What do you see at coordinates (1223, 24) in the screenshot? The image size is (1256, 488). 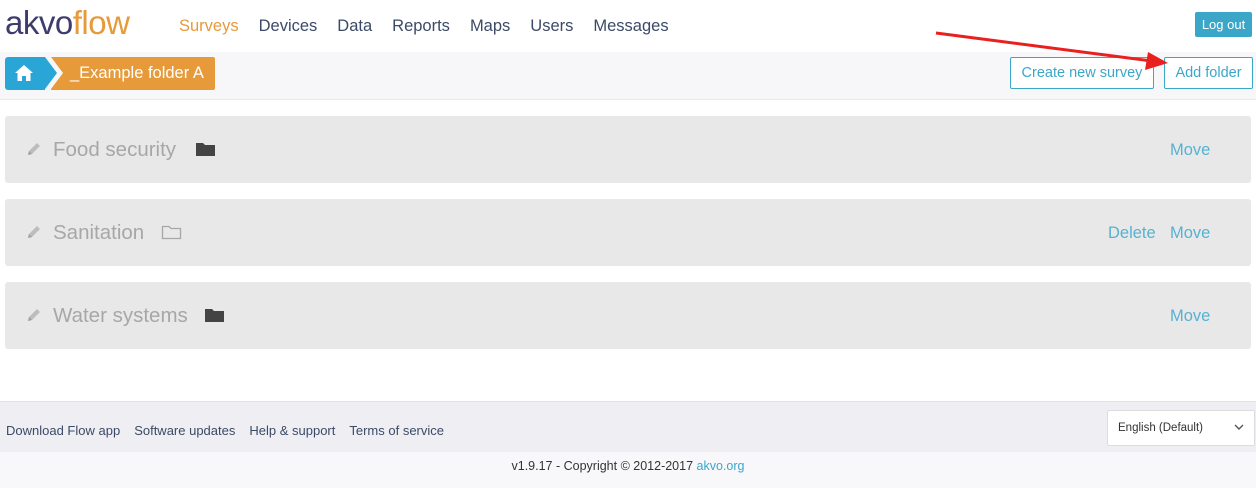 I see `logout-button: Log out` at bounding box center [1223, 24].